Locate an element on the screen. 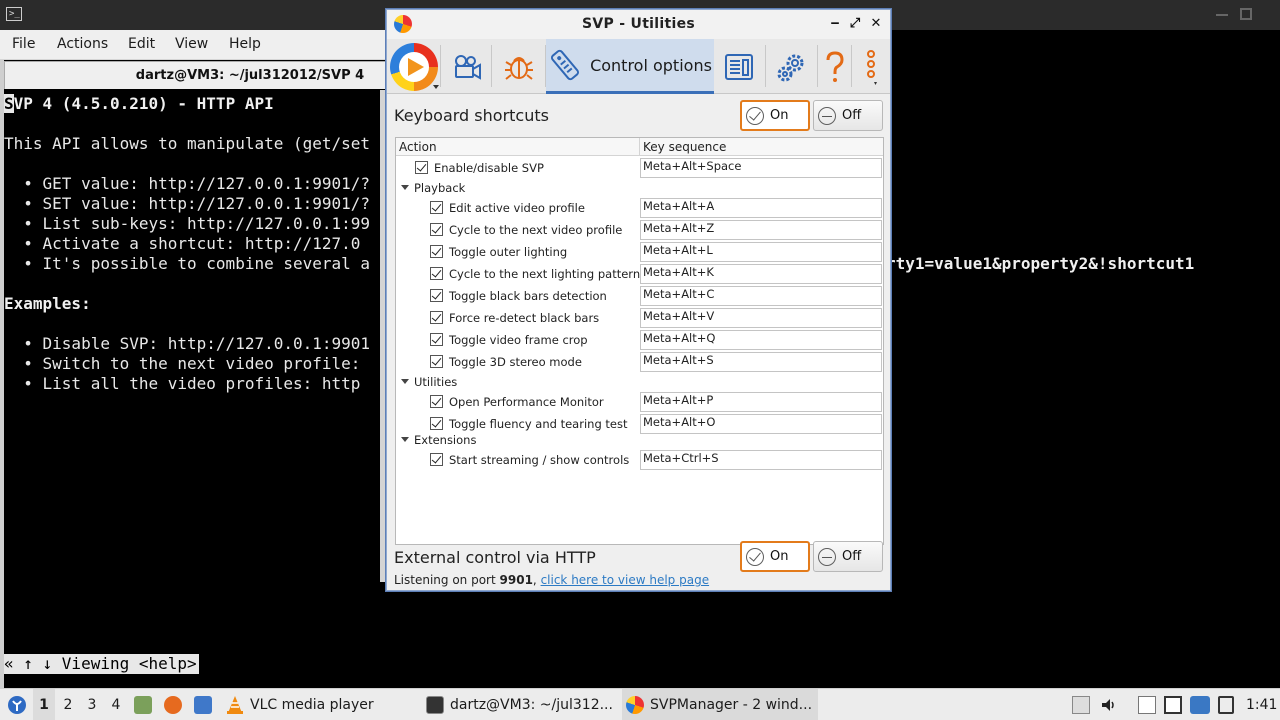 The image size is (1280, 720). svp-main-menu-button is located at coordinates (414, 66).